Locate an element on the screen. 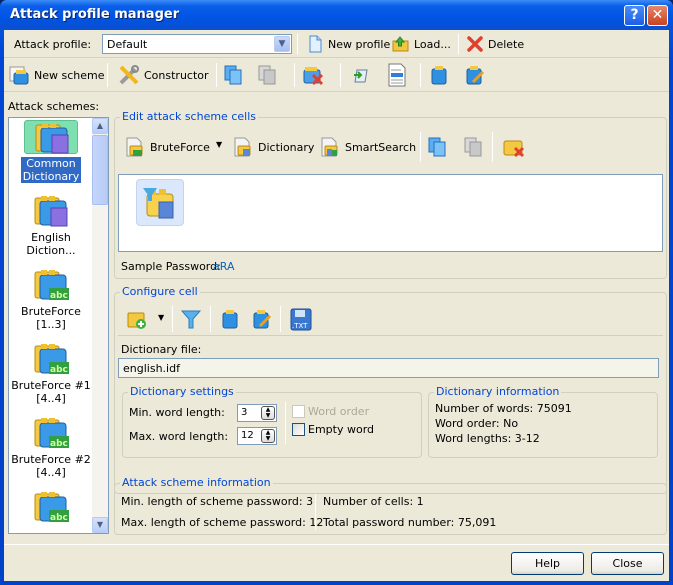 The width and height of the screenshot is (673, 585). sample-password-value: aRA is located at coordinates (224, 266).